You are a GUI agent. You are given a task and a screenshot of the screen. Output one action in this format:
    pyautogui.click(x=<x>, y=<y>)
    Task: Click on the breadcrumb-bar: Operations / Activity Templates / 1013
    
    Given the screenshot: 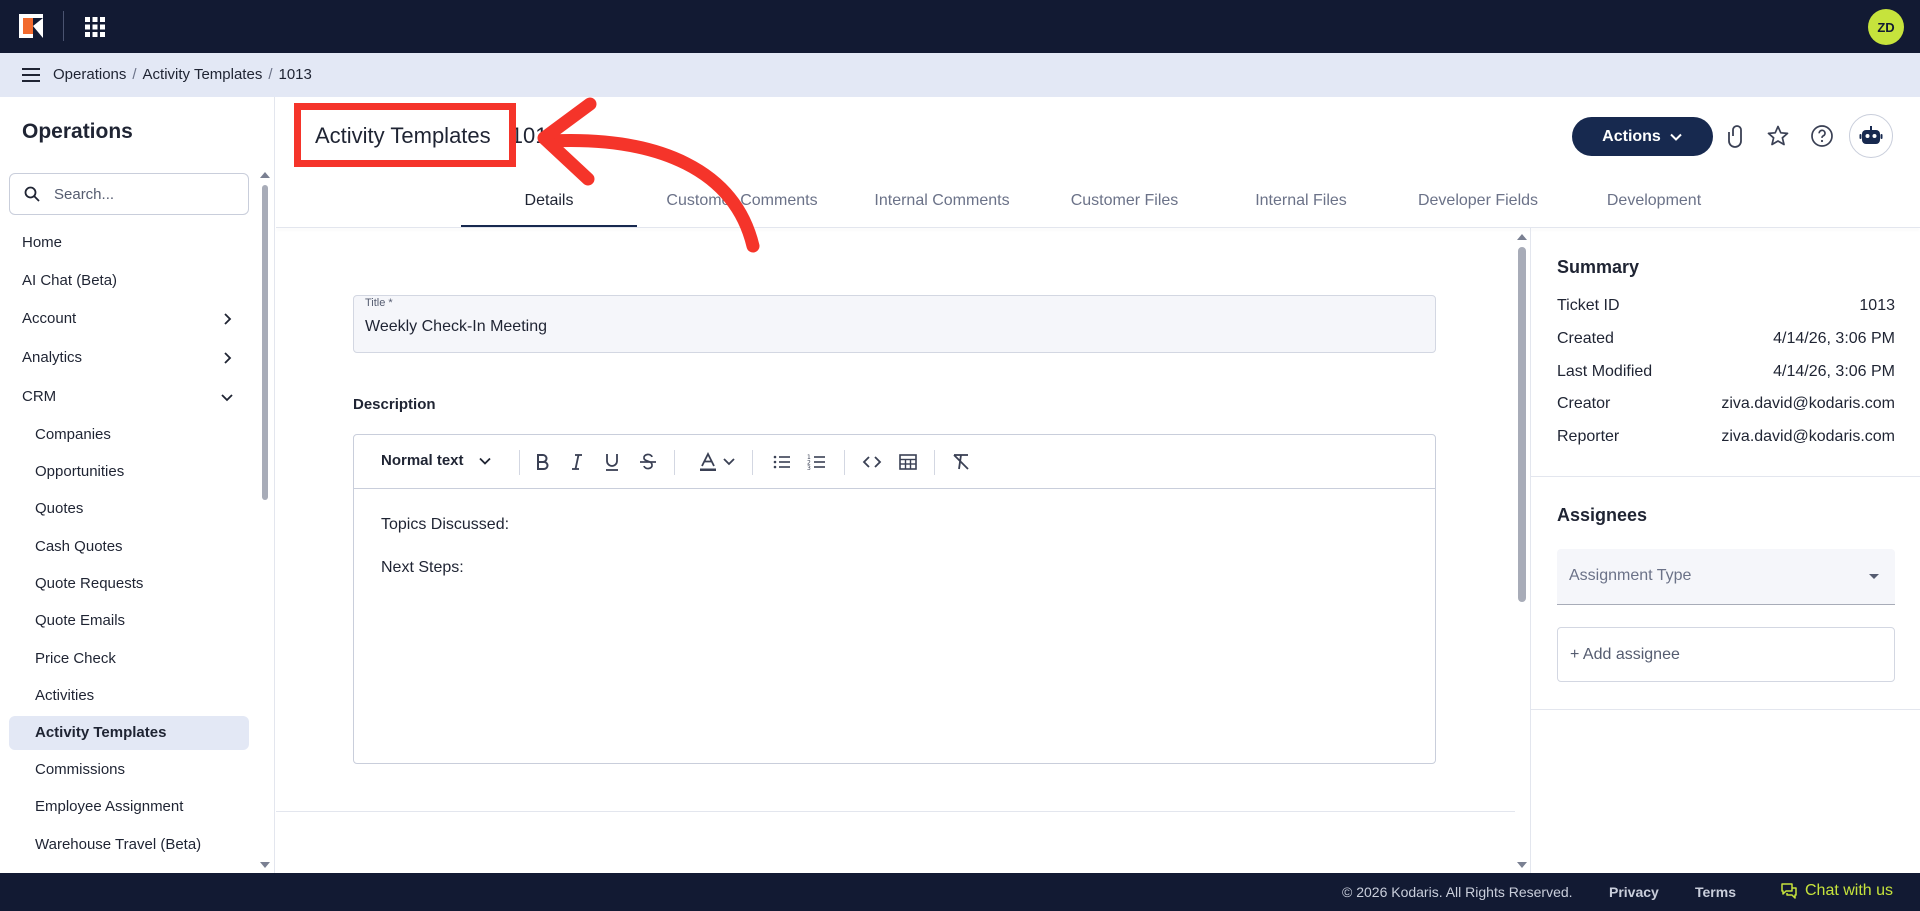 What is the action you would take?
    pyautogui.click(x=960, y=75)
    